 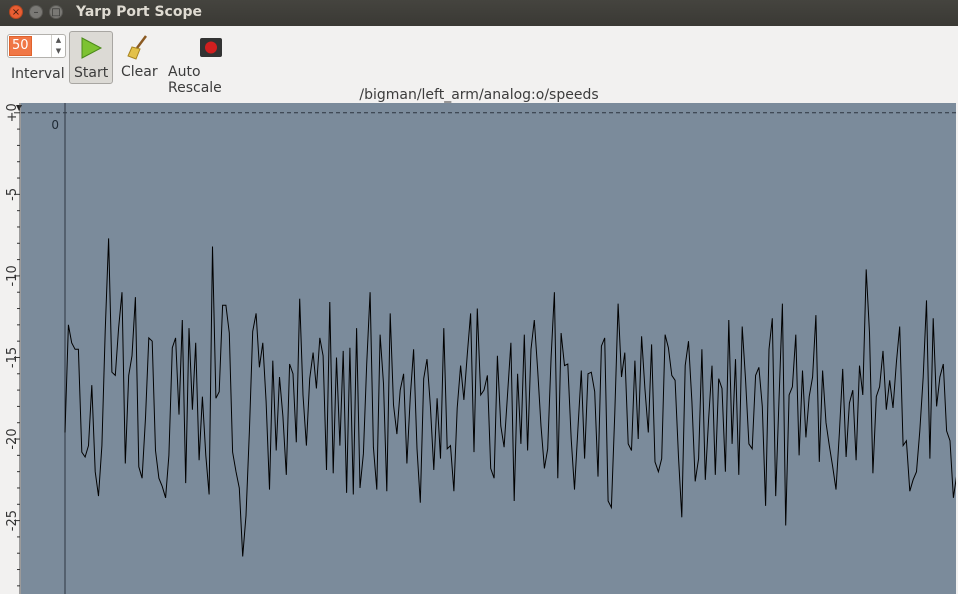 What do you see at coordinates (12, 194) in the screenshot?
I see `y-tick-label: -5` at bounding box center [12, 194].